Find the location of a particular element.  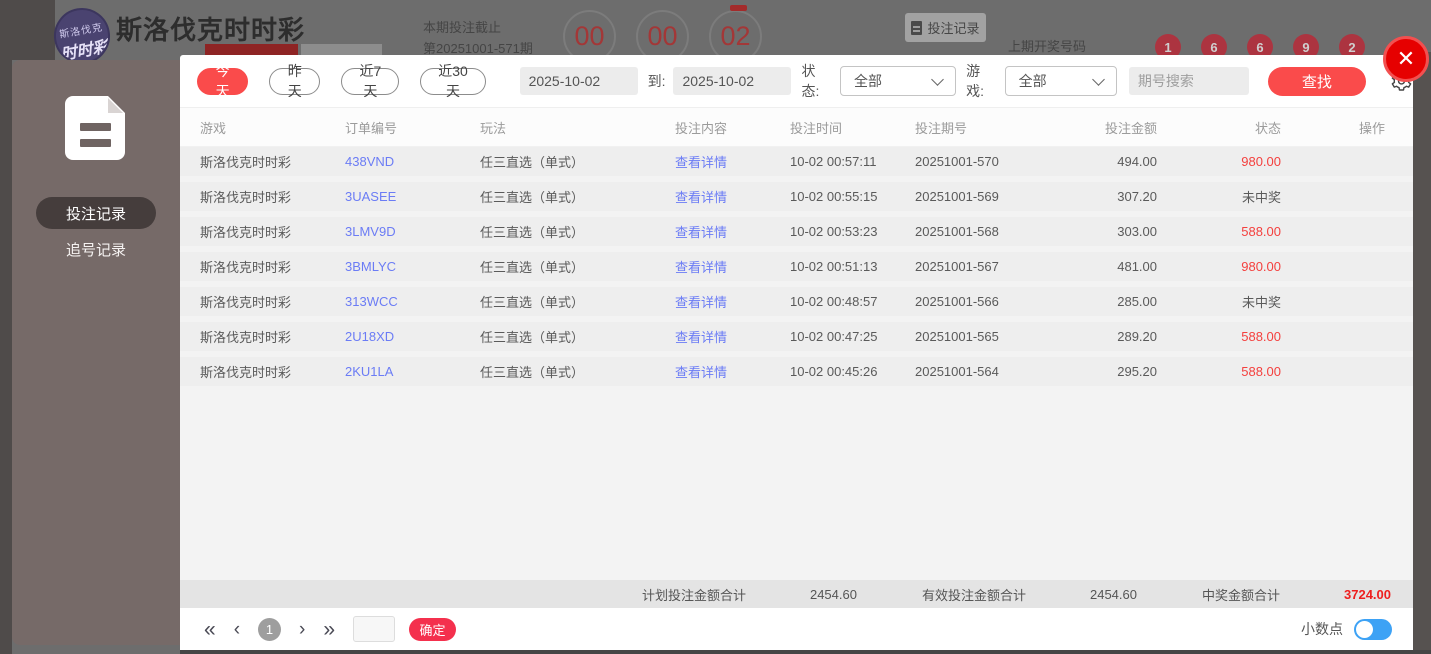

cell-bet-time: 10-02 00:51:13 is located at coordinates (834, 266).